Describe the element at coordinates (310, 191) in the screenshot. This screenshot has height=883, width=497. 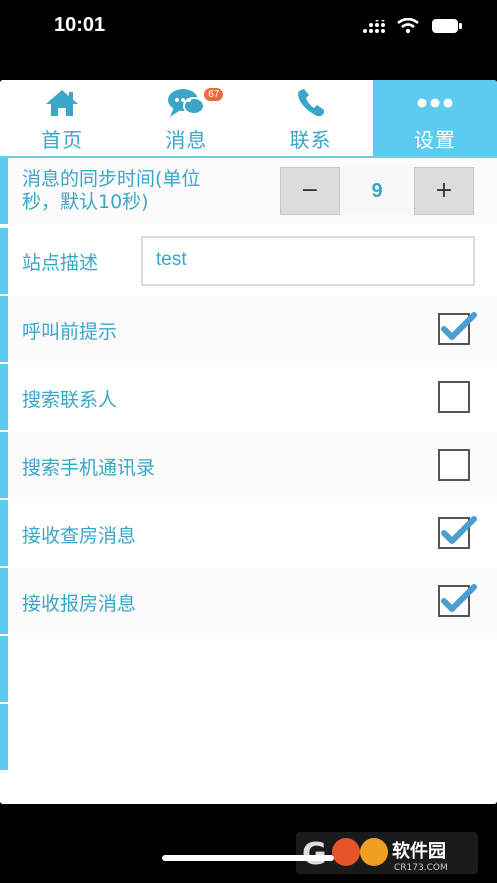
I see `sync-decrement-button: −` at that location.